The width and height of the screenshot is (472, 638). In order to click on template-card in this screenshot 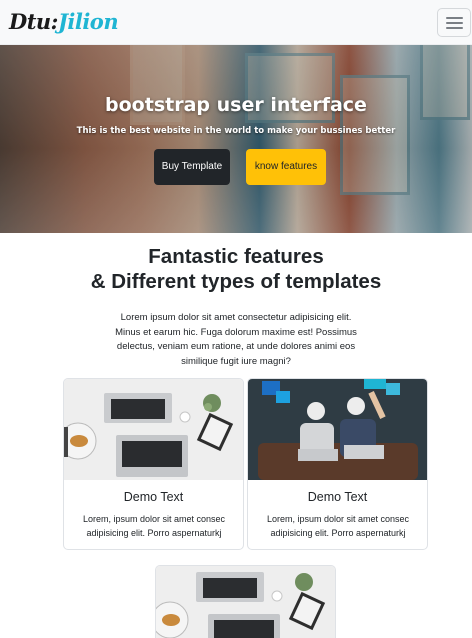, I will do `click(245, 601)`.